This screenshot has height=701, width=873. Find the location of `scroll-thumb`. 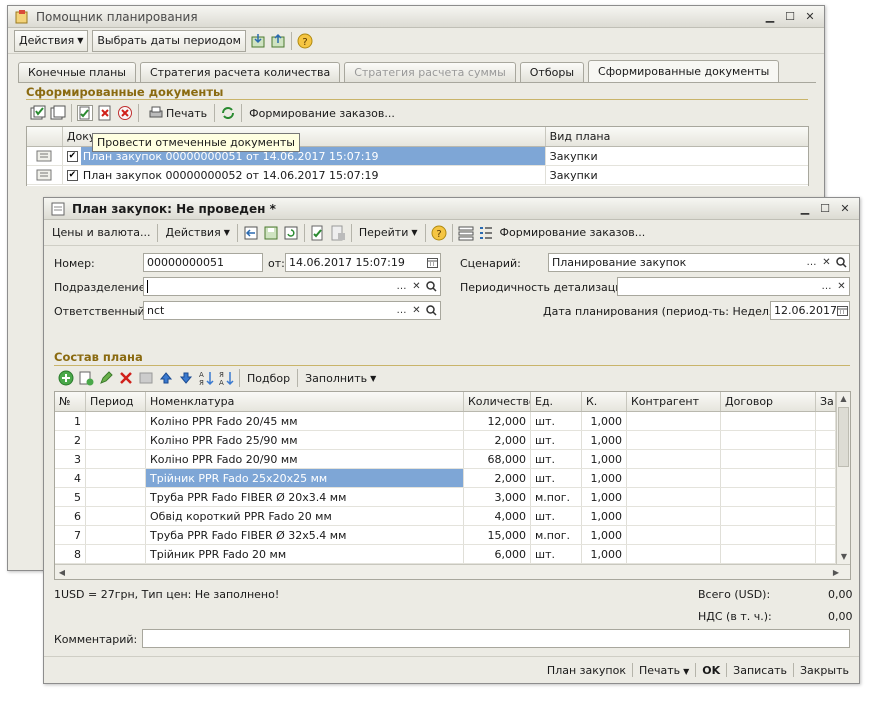

scroll-thumb is located at coordinates (843, 437).